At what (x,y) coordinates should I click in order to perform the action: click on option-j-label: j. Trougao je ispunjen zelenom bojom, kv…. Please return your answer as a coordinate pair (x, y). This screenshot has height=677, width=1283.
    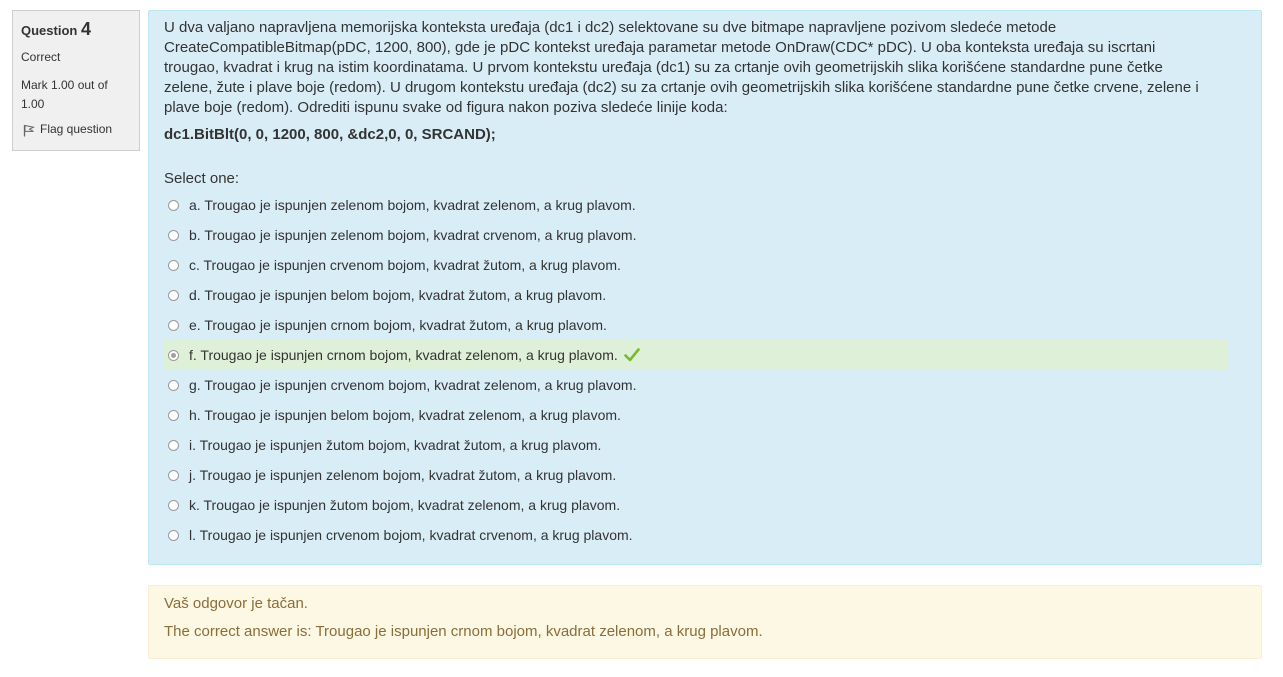
    Looking at the image, I should click on (403, 475).